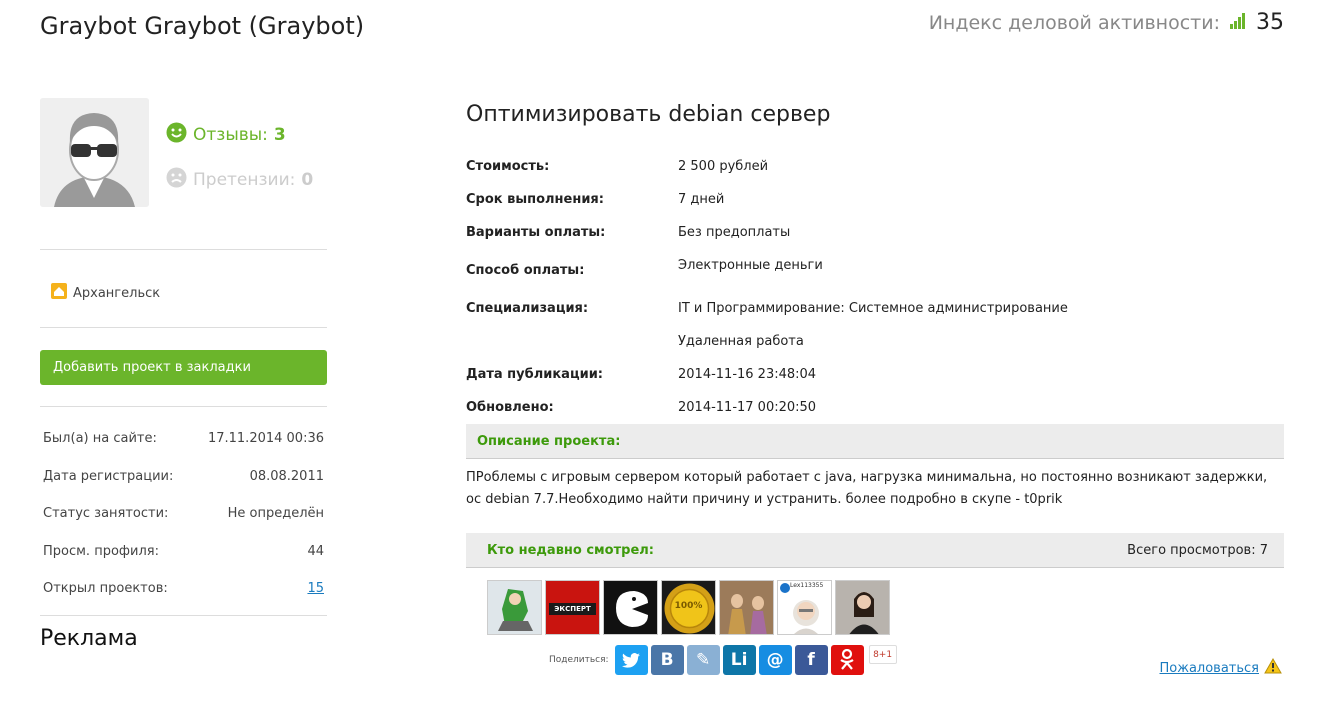  What do you see at coordinates (108, 476) in the screenshot?
I see `stat-label: Дата регистрации:` at bounding box center [108, 476].